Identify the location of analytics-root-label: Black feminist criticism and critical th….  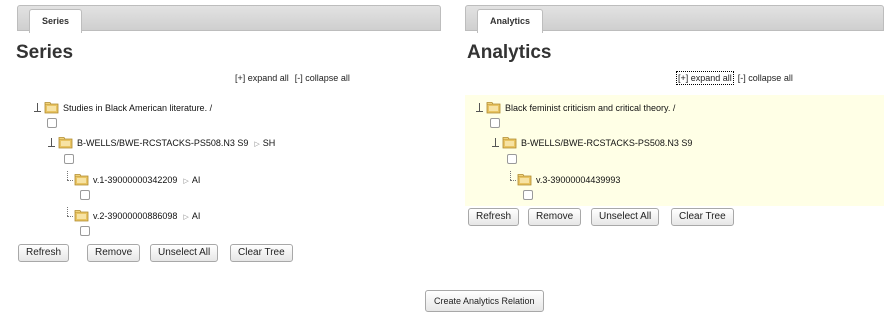
(590, 108).